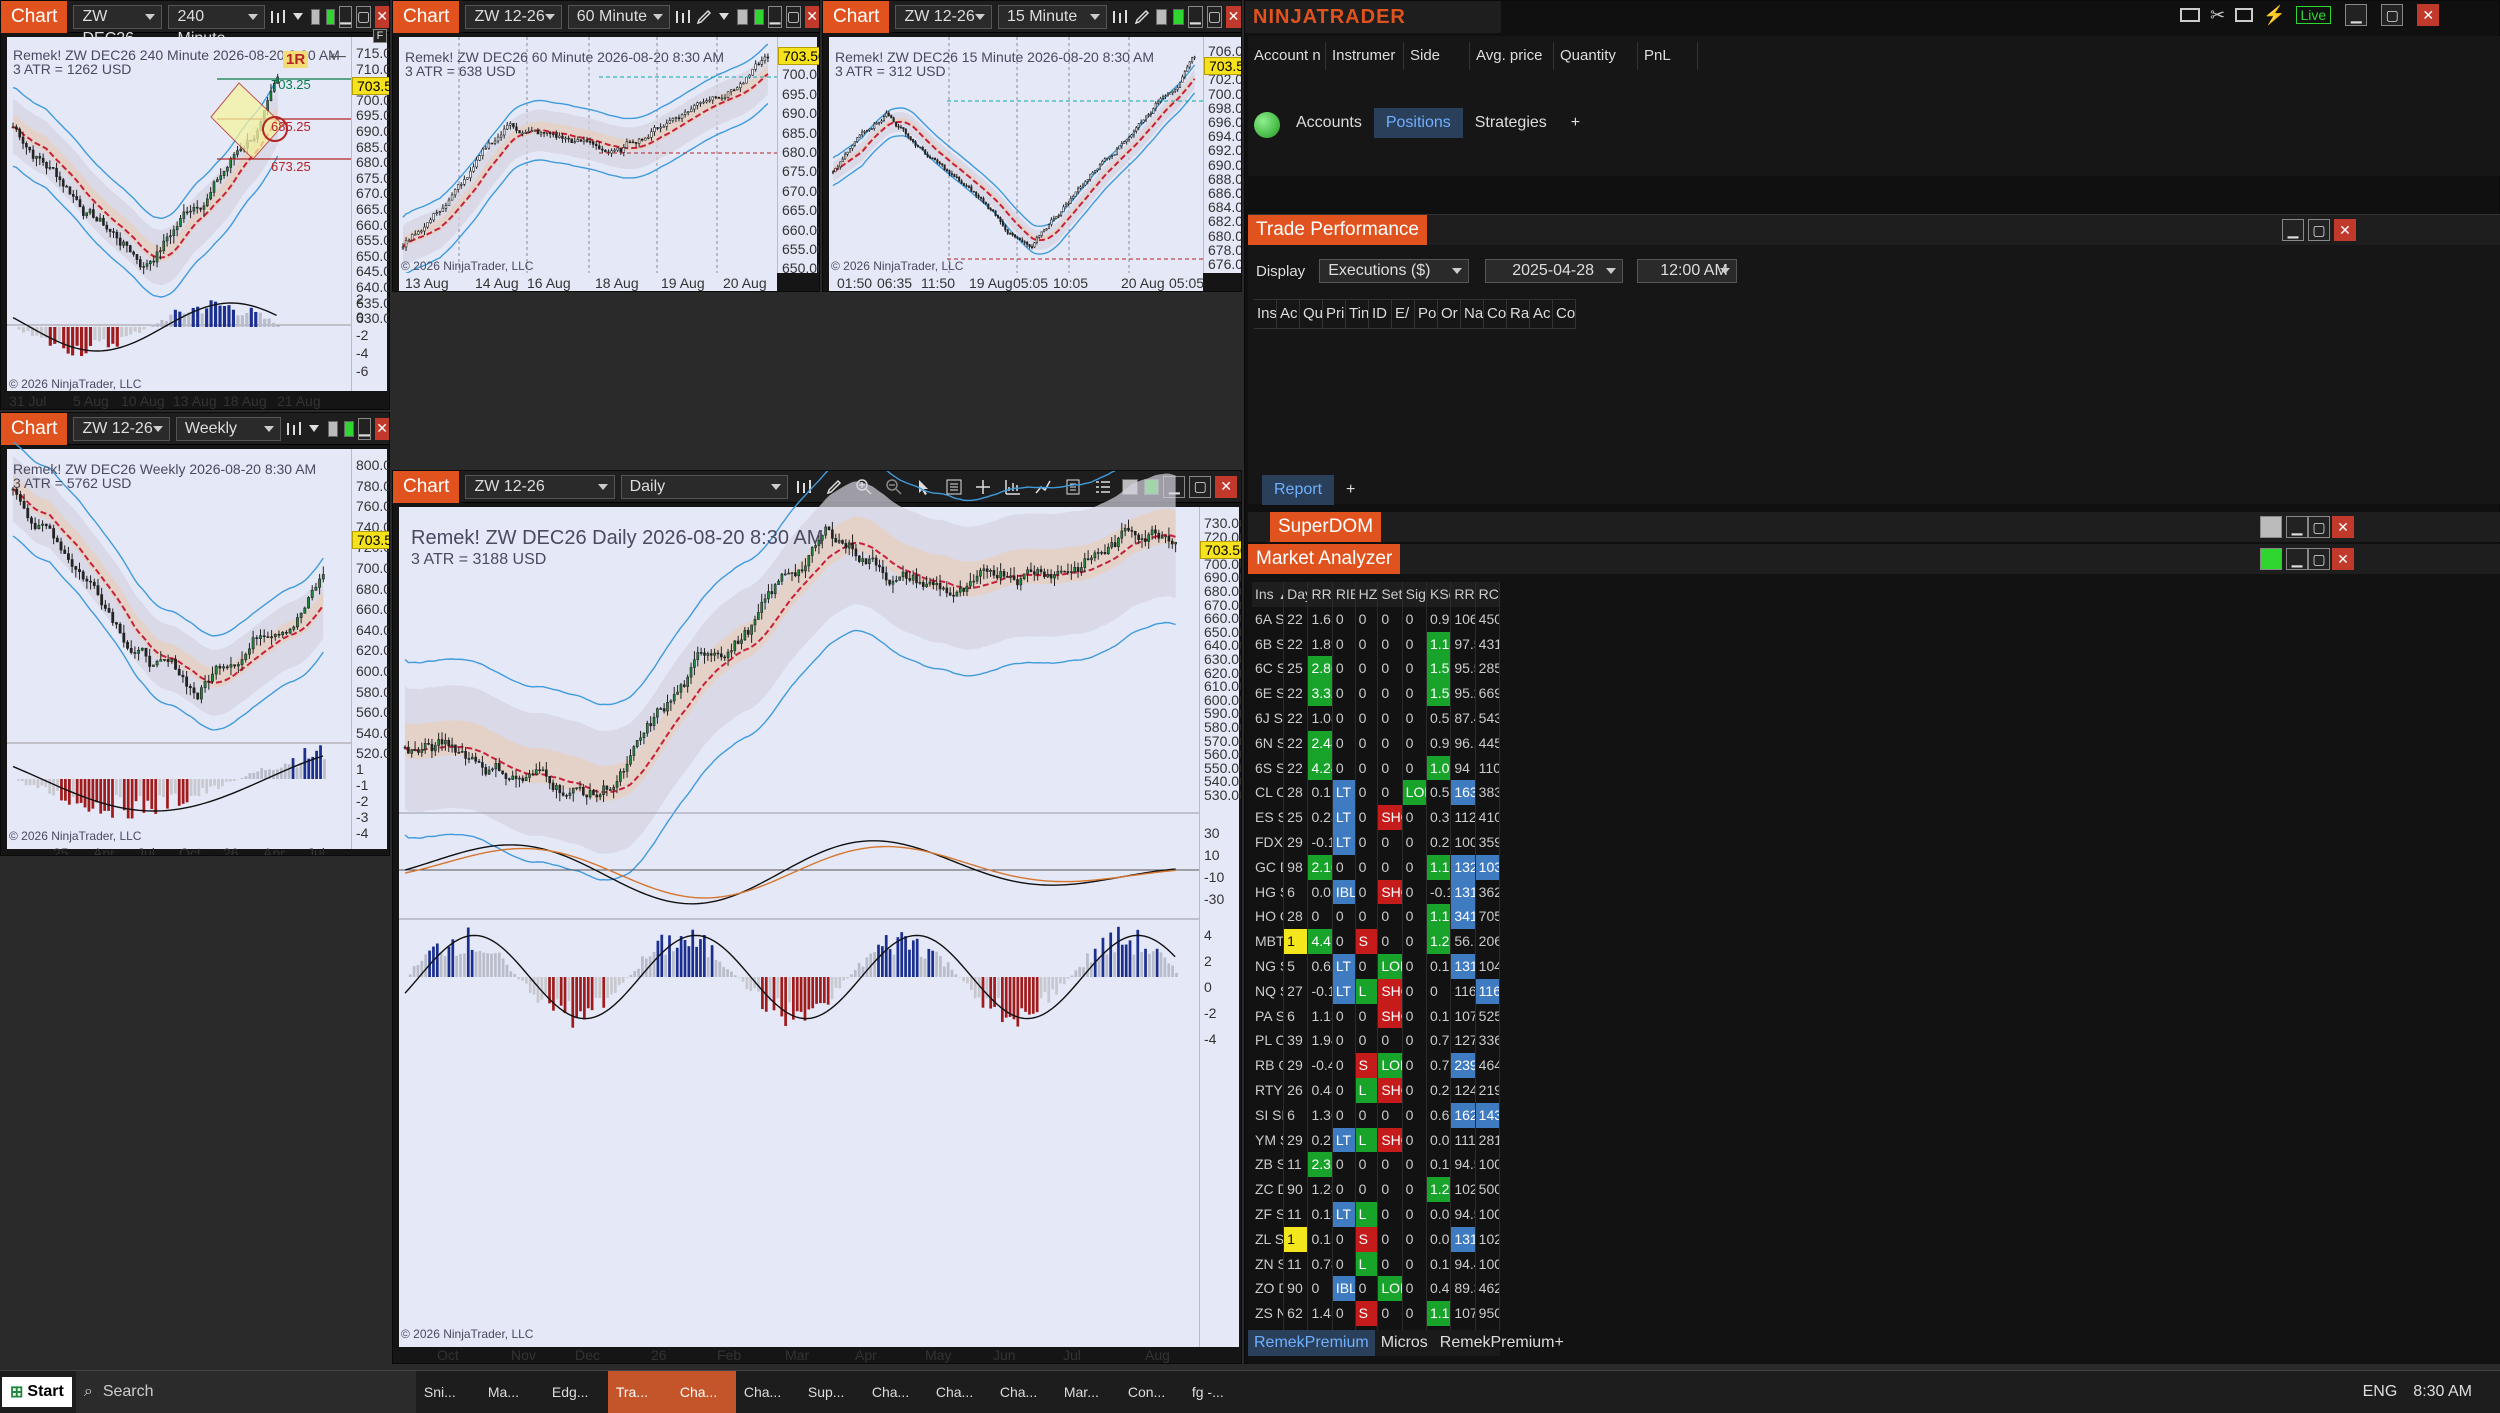 The image size is (2500, 1413). I want to click on market-analyzer-row: 6S SE224.2400001.06941100, so click(1376, 768).